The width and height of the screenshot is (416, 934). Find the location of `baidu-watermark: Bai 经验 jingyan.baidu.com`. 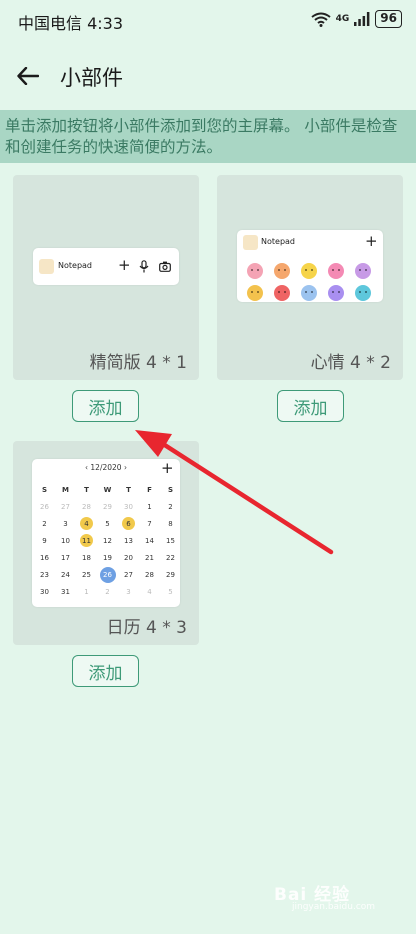

baidu-watermark: Bai 经验 jingyan.baidu.com is located at coordinates (334, 896).